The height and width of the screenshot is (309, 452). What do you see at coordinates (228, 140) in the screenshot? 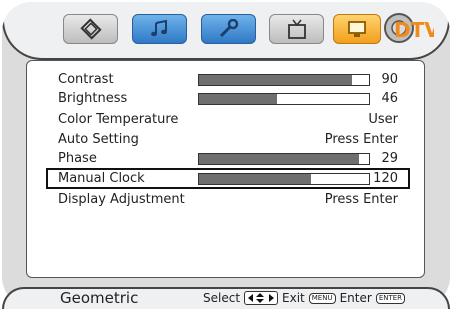
I see `menu-item-auto-setting: Auto Setting Press Enter` at bounding box center [228, 140].